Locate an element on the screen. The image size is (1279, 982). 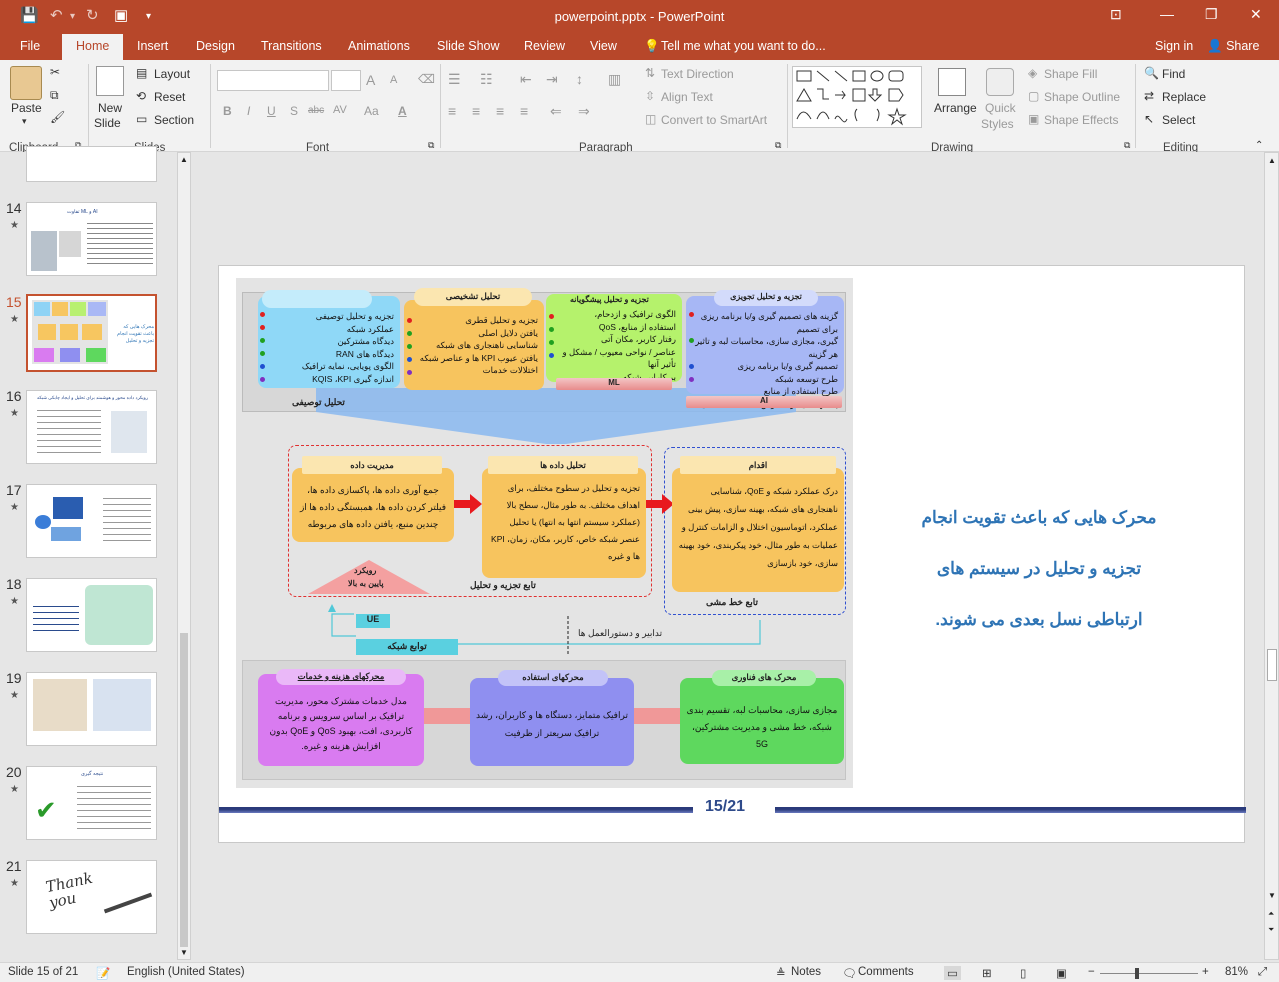
fit-to-window-icon: ⤢ is located at coordinates (1262, 972).